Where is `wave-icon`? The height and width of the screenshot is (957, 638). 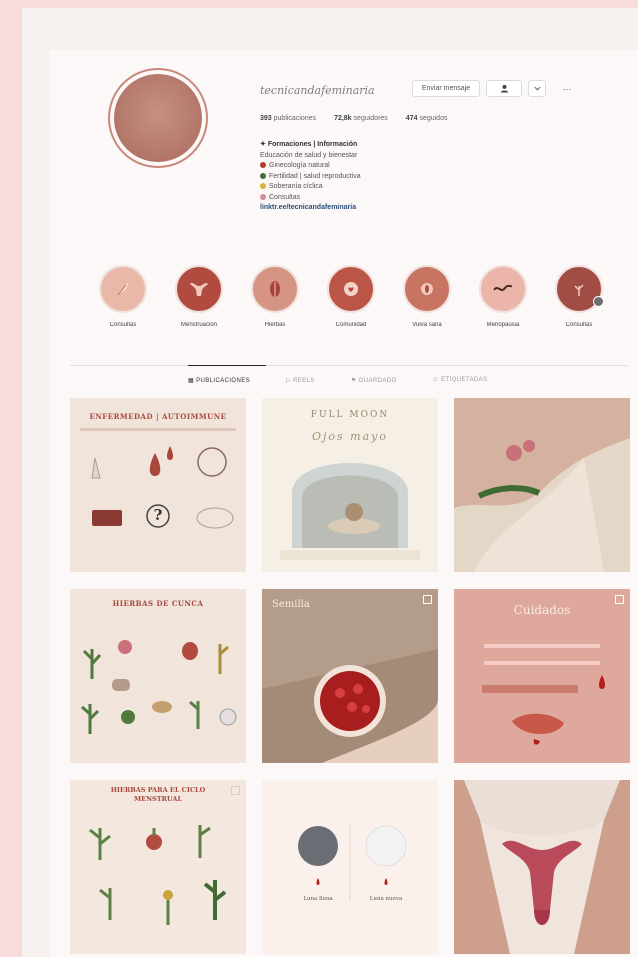
wave-icon is located at coordinates (503, 289).